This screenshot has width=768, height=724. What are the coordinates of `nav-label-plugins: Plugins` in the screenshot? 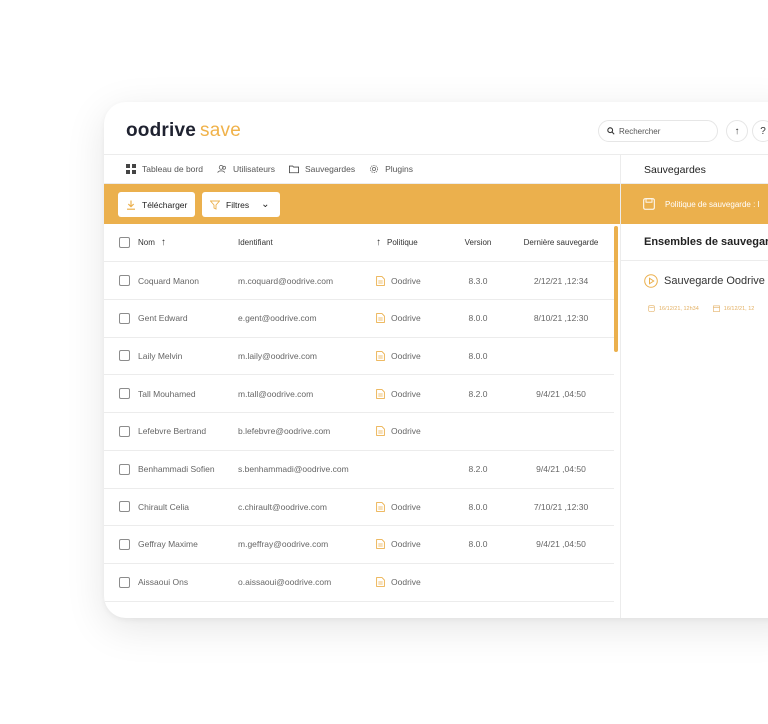 It's located at (399, 169).